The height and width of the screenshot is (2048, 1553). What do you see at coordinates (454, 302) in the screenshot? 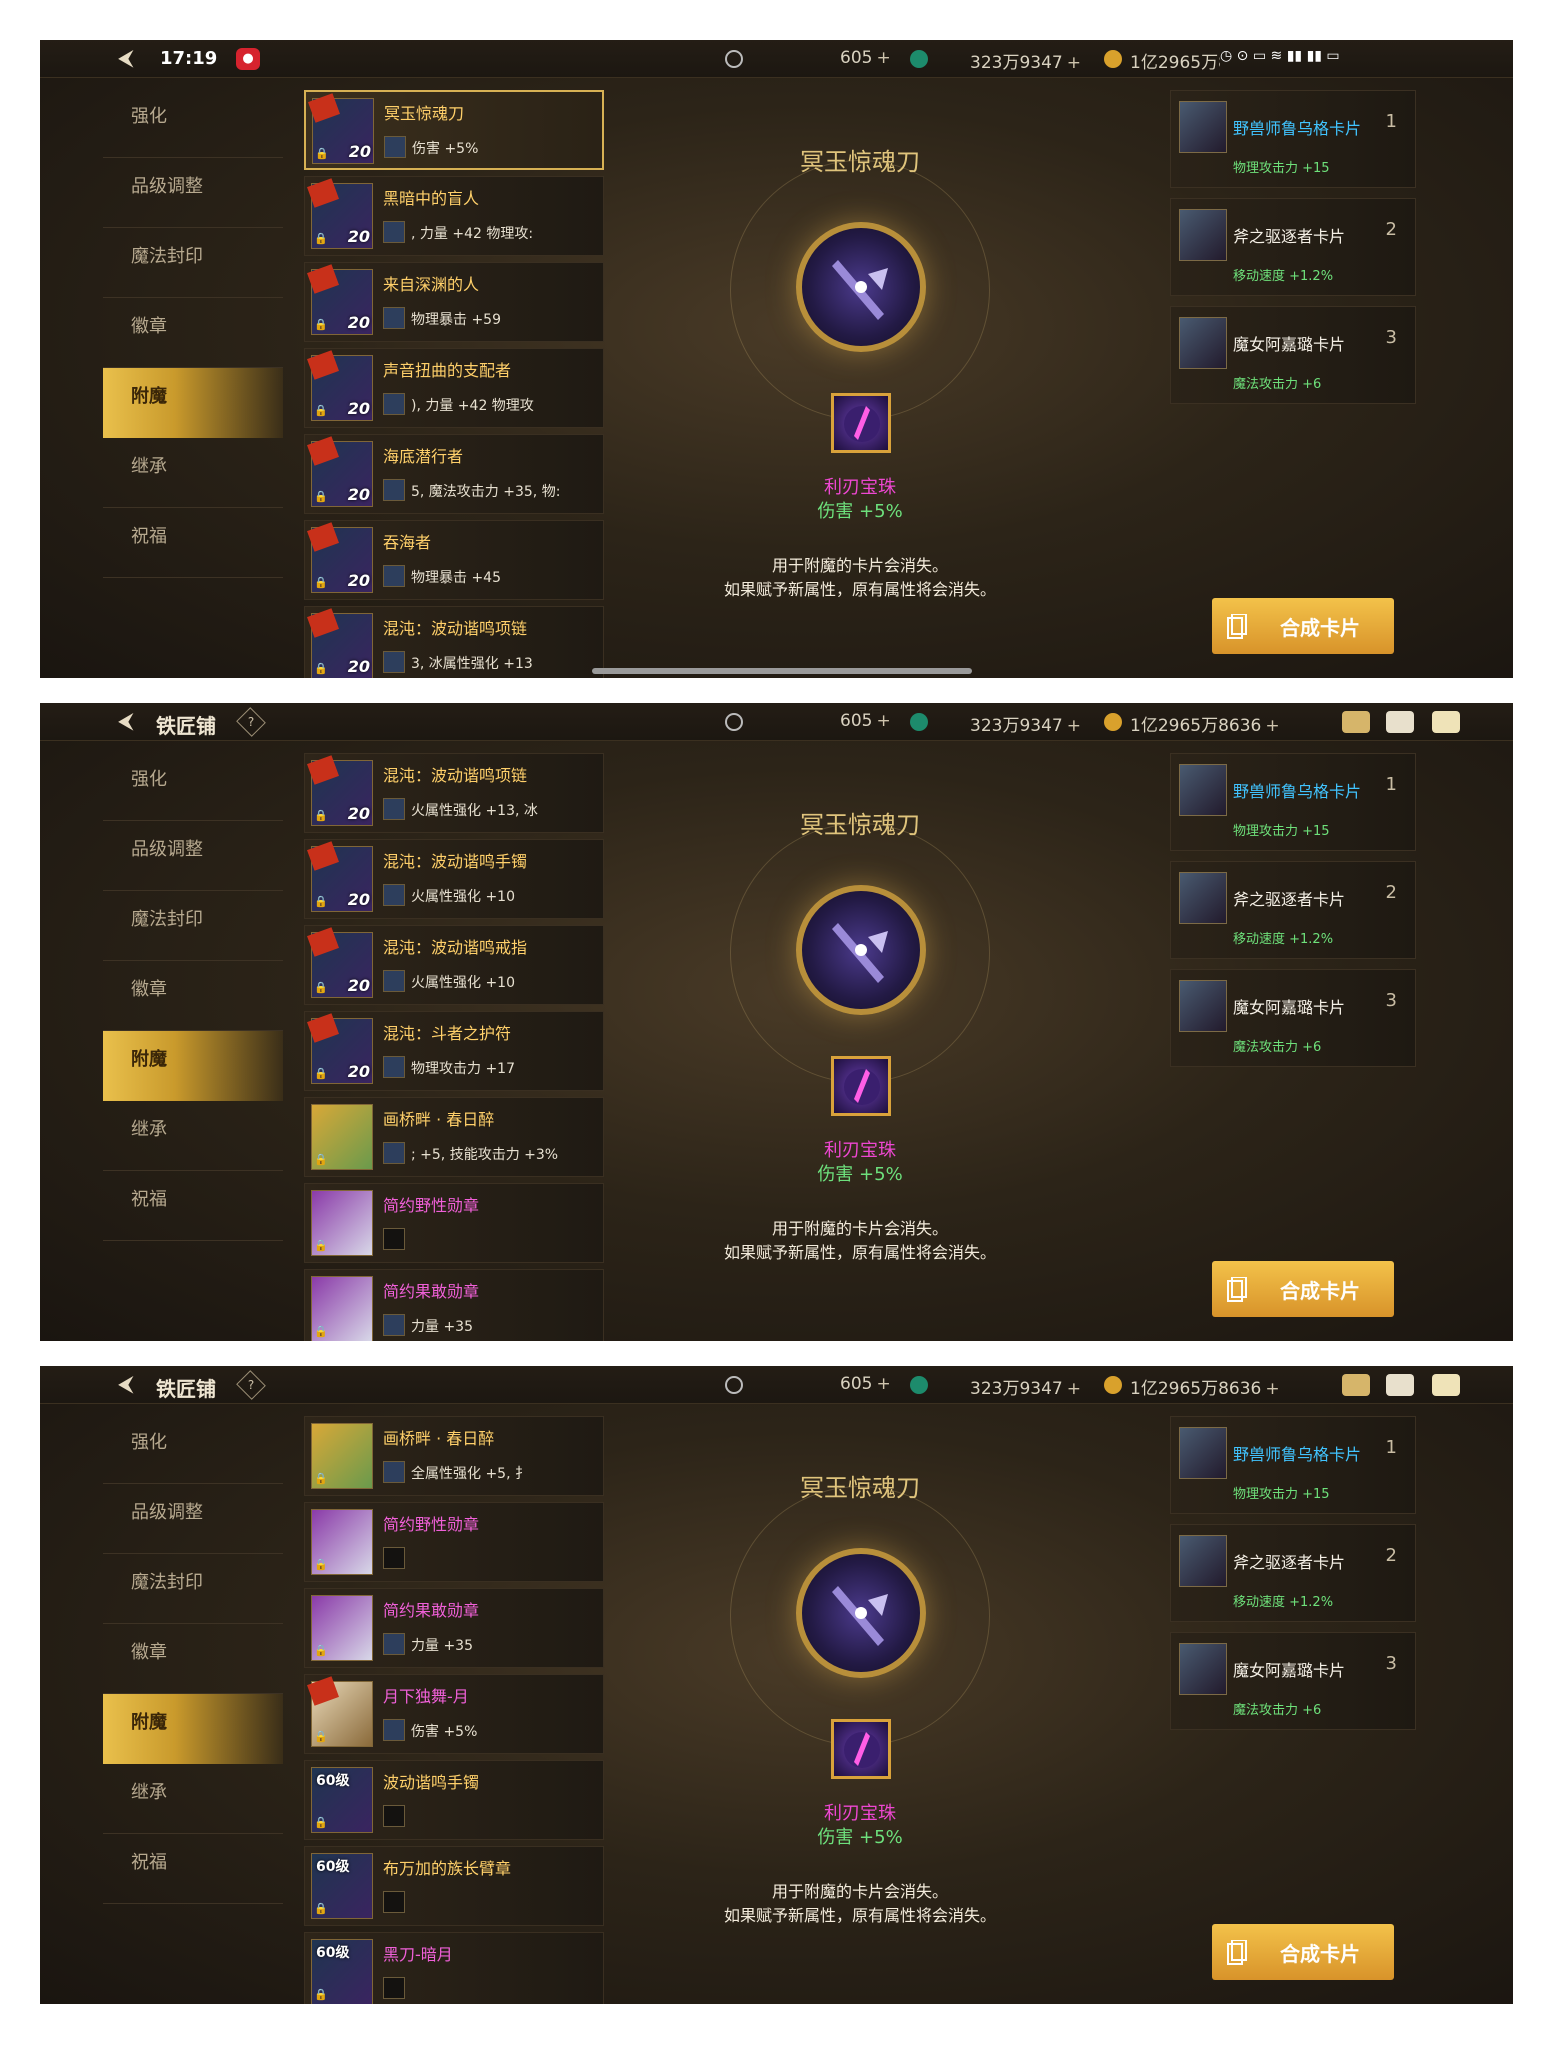
I see `equipment-row: 🔒 20 来自深渊的人 物理暴击 +59` at bounding box center [454, 302].